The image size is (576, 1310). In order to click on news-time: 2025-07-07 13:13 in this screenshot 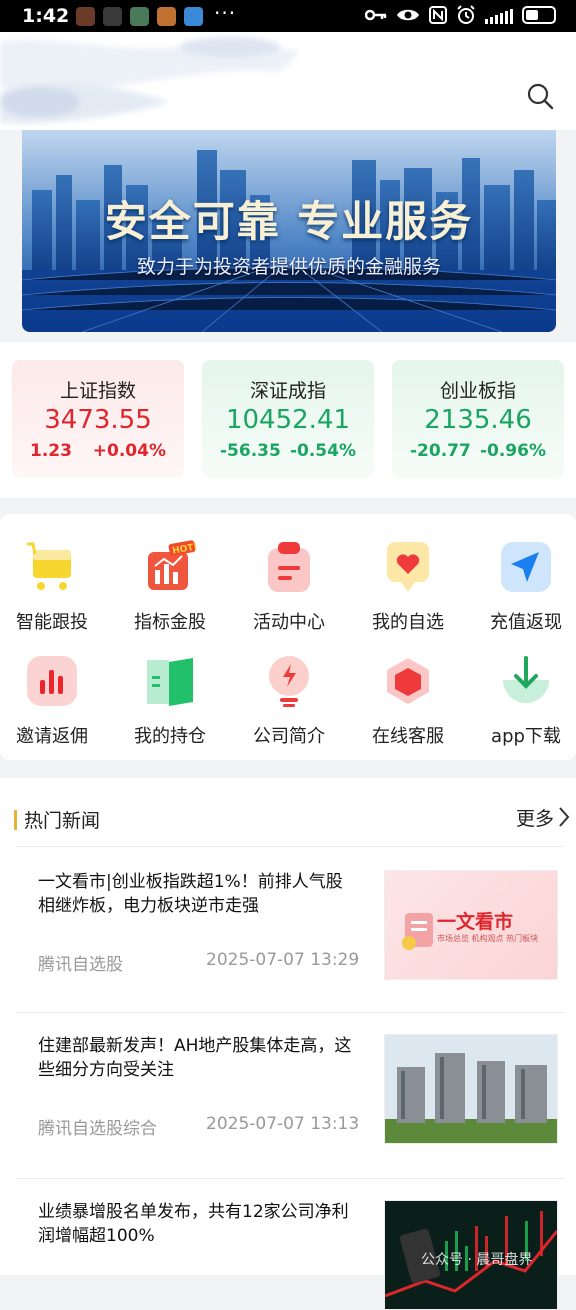, I will do `click(283, 1124)`.